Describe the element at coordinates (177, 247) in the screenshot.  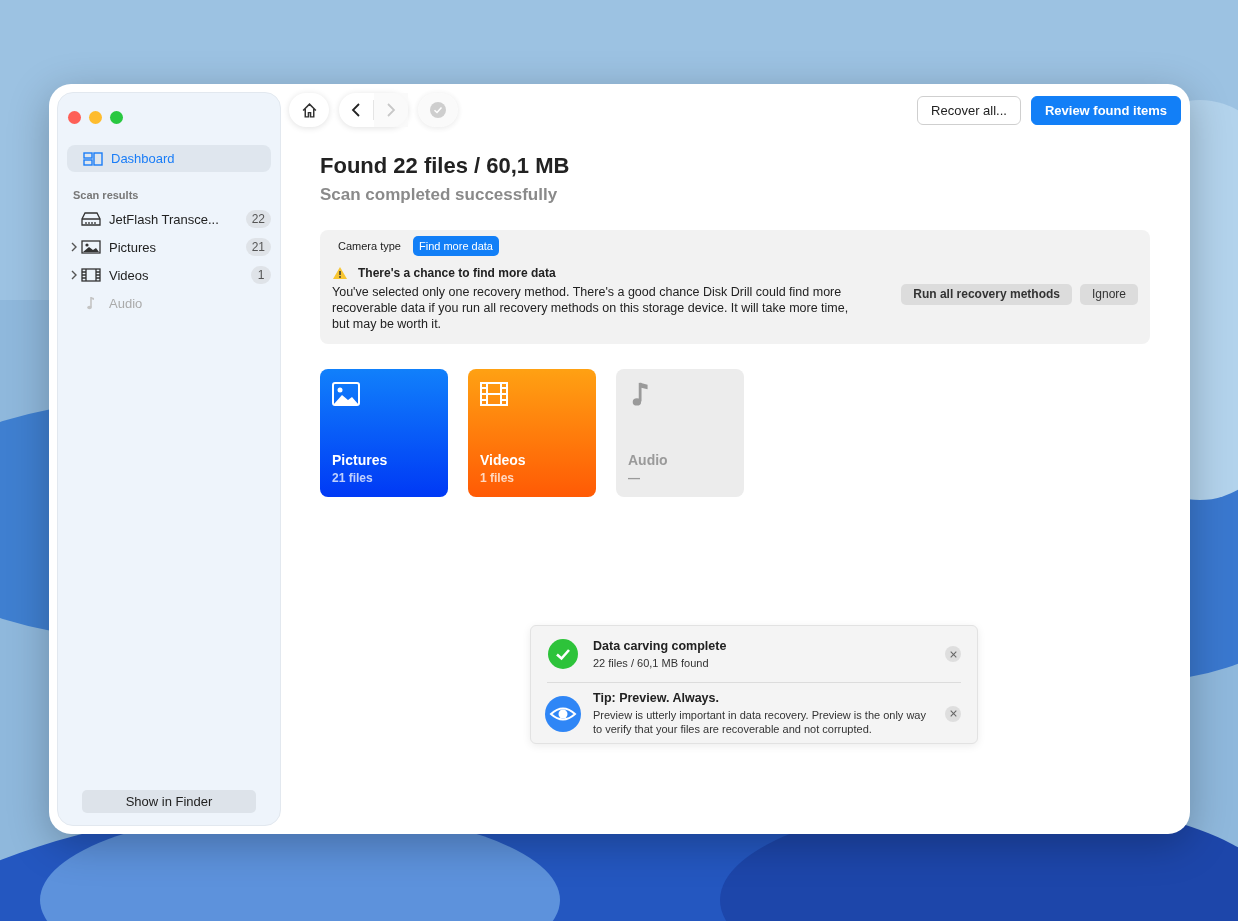
I see `sidebar-item: Pictures` at that location.